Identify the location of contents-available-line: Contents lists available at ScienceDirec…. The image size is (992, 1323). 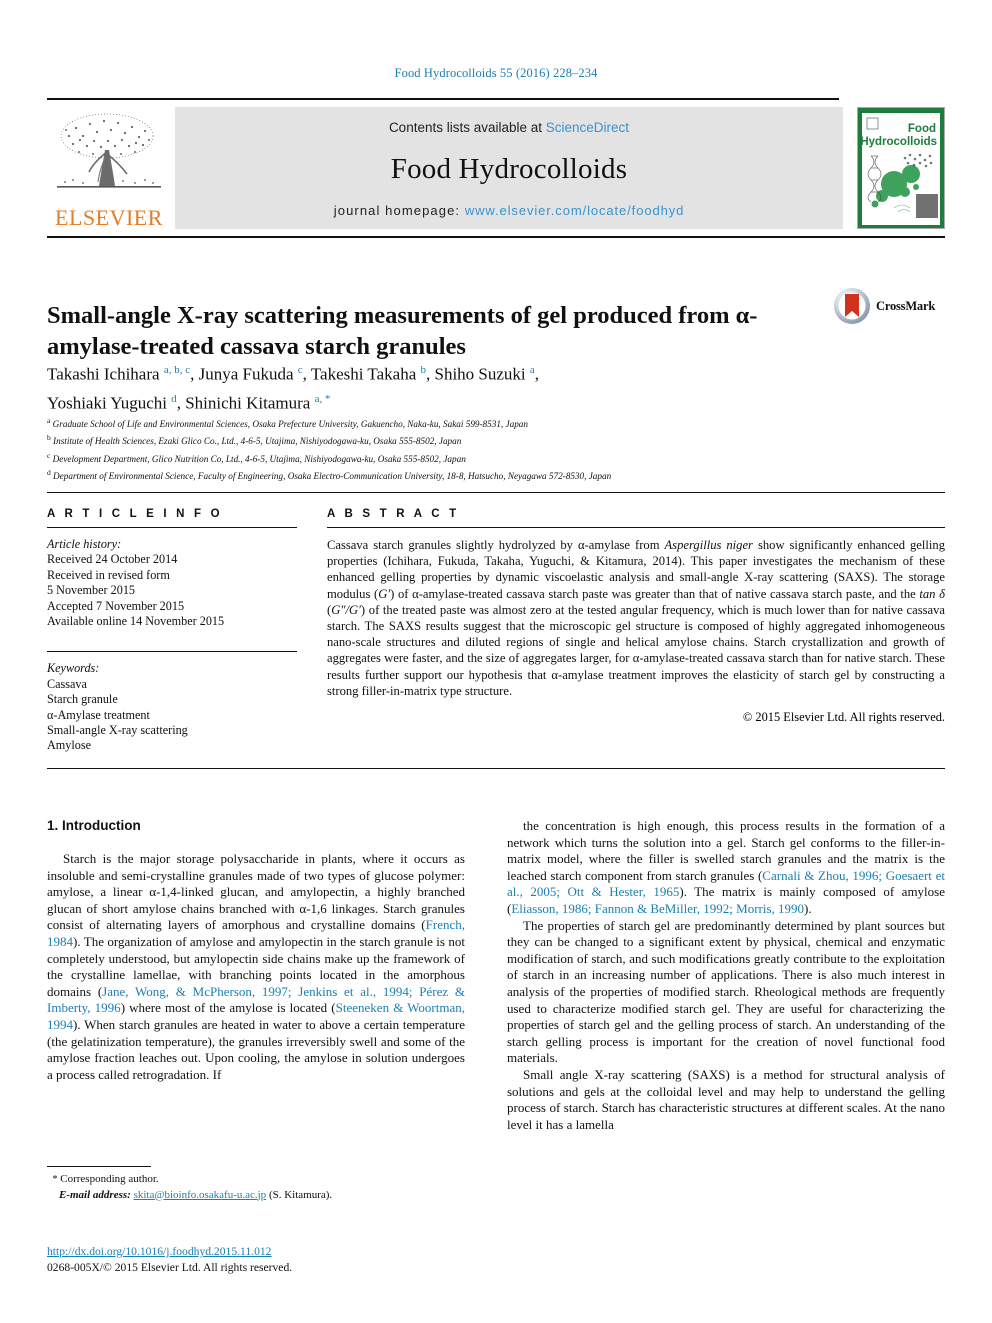
(509, 127).